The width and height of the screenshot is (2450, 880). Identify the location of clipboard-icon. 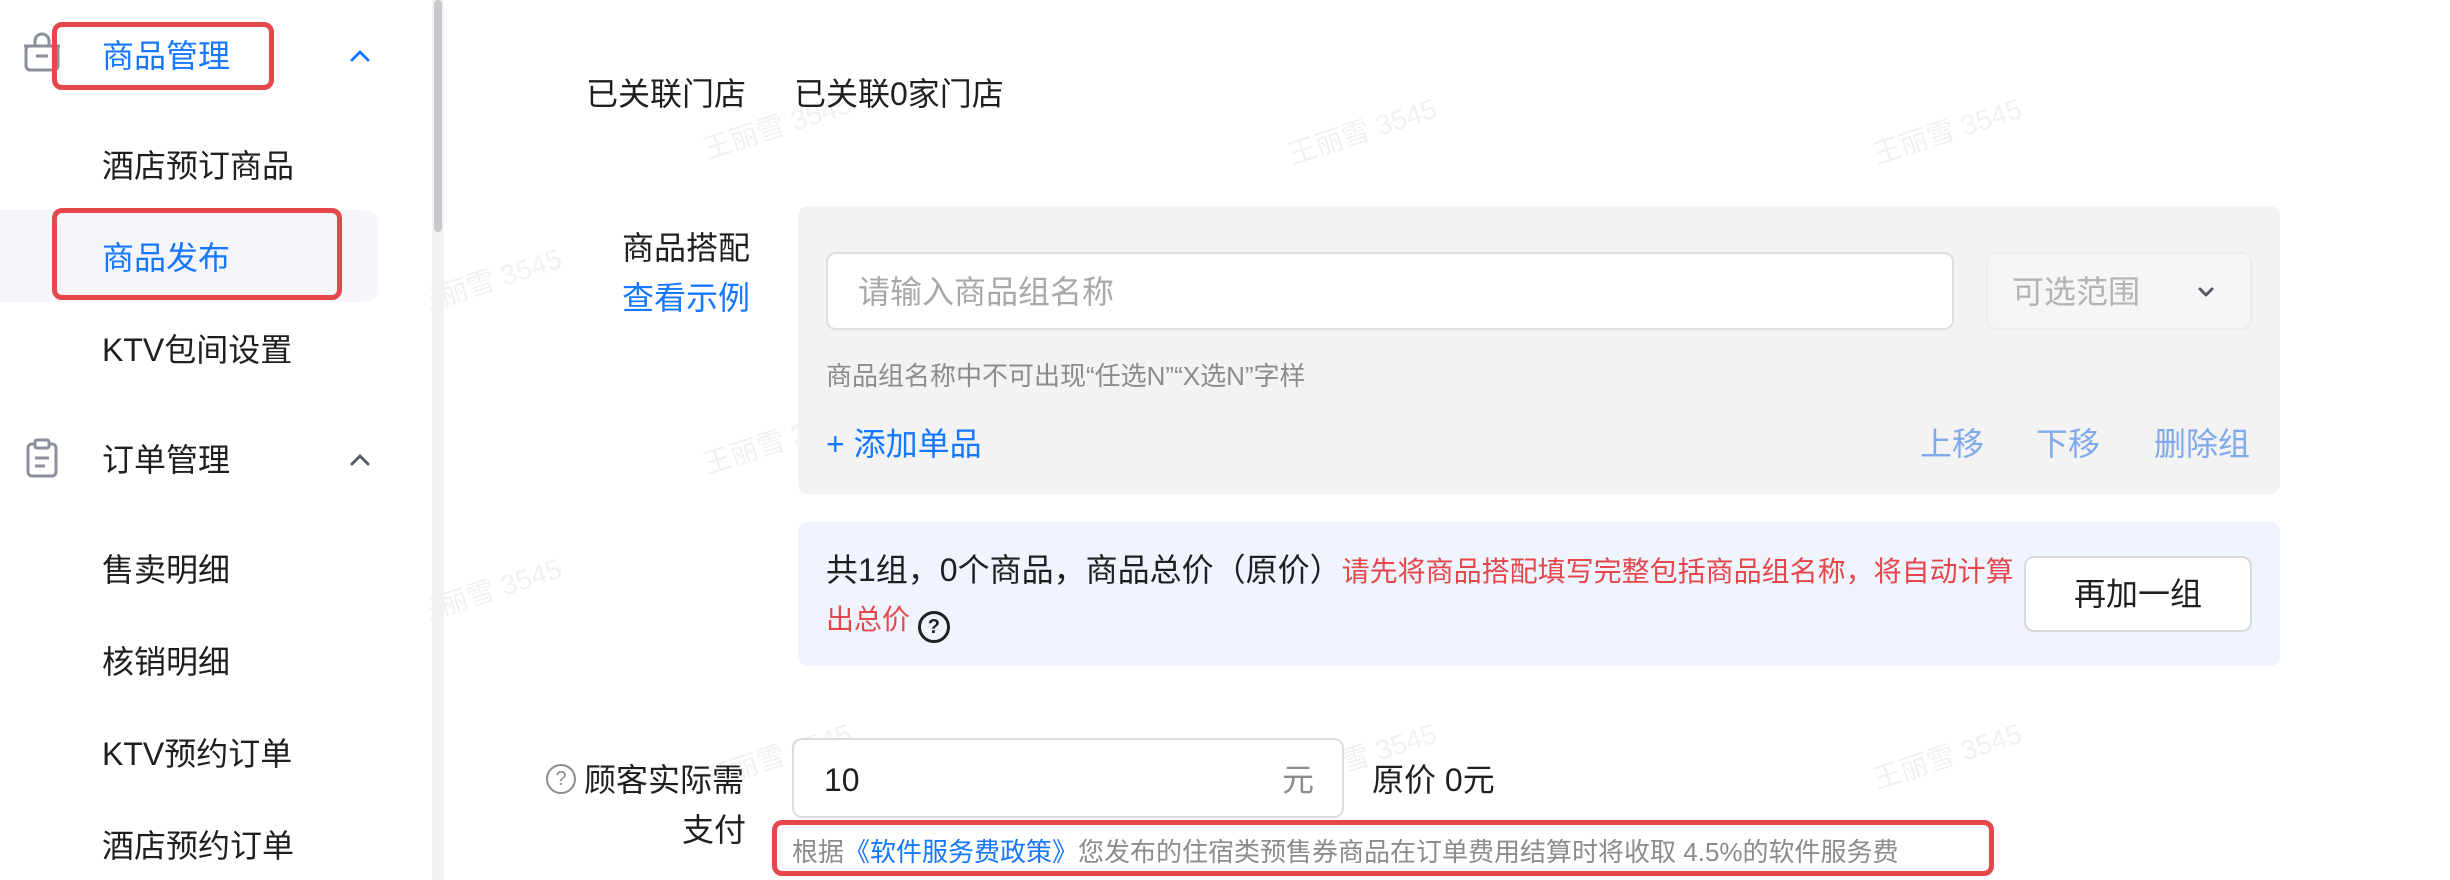
(42, 458).